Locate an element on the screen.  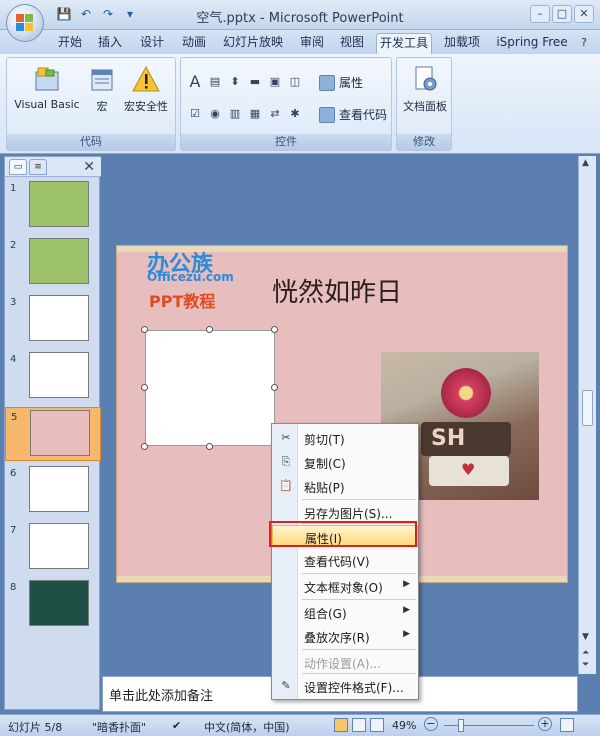
menu-item-group: 组合(G) ▶ is located at coordinates (345, 612).